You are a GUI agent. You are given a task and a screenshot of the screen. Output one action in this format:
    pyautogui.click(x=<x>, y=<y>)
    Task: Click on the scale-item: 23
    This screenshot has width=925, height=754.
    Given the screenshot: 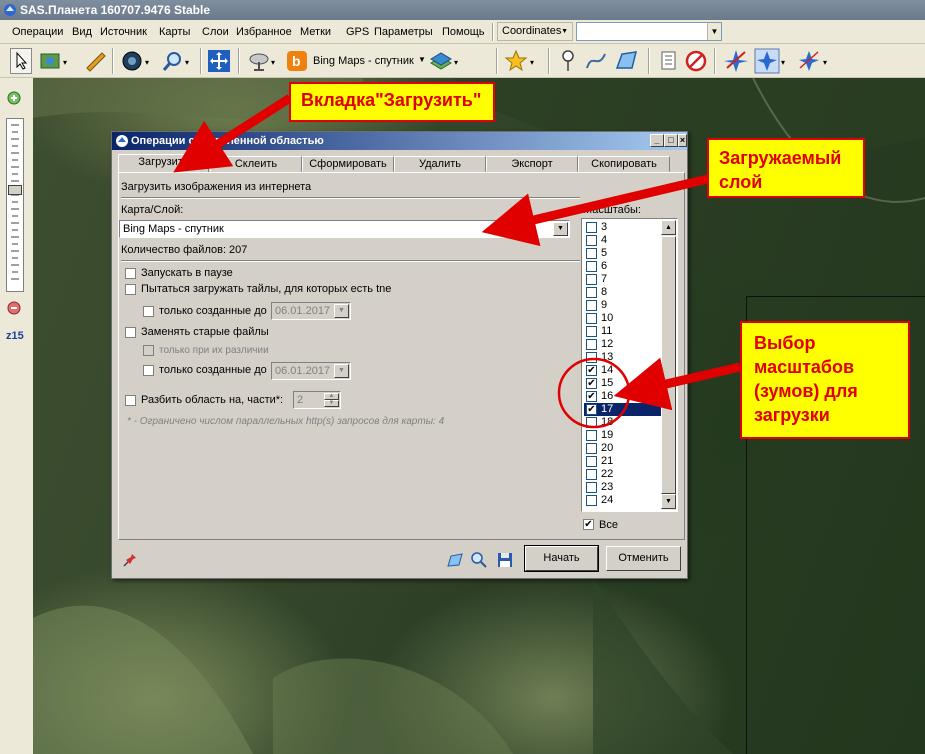 What is the action you would take?
    pyautogui.click(x=622, y=487)
    